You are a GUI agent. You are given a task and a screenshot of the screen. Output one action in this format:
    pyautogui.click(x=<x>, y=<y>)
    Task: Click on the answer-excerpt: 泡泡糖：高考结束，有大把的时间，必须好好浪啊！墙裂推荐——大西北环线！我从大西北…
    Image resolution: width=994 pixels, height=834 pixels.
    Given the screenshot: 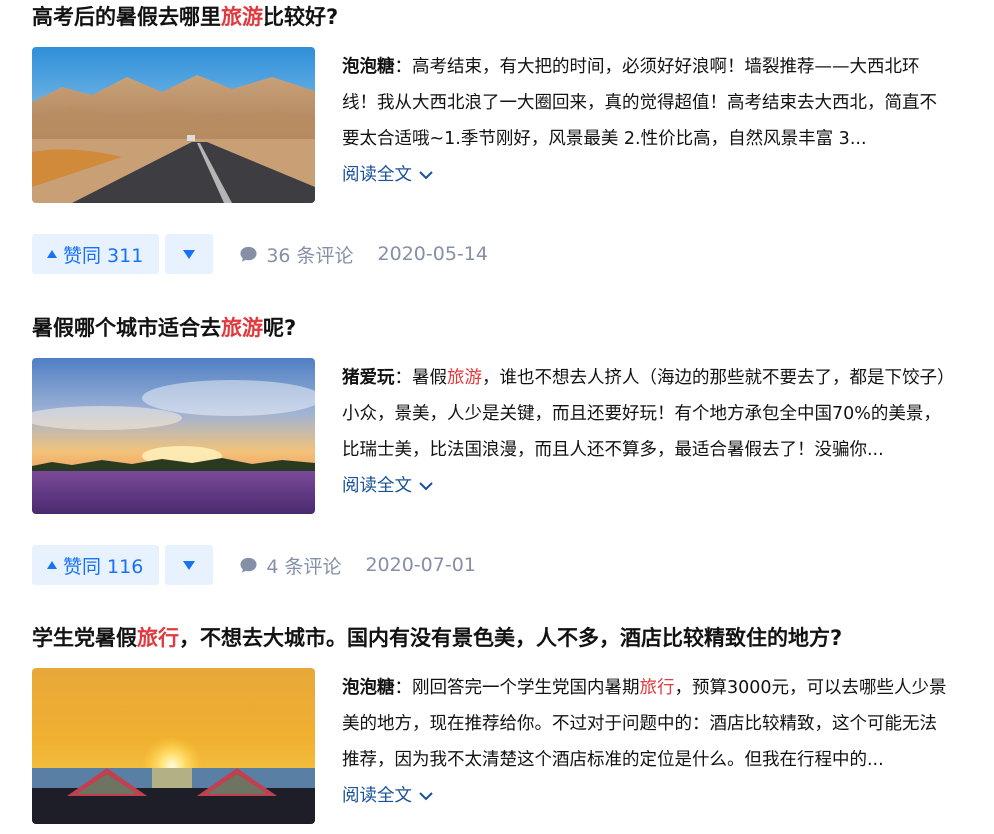 What is the action you would take?
    pyautogui.click(x=648, y=121)
    